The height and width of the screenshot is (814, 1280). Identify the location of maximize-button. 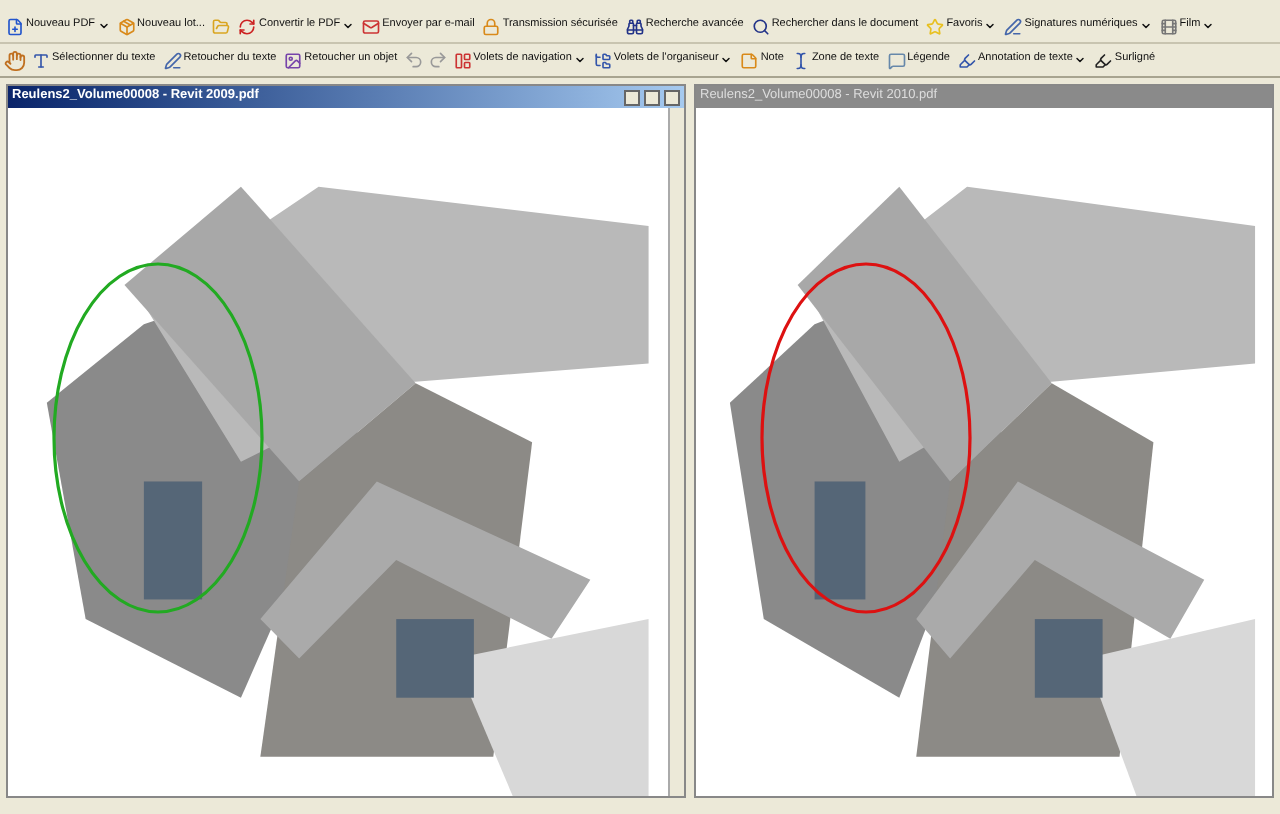
(652, 97).